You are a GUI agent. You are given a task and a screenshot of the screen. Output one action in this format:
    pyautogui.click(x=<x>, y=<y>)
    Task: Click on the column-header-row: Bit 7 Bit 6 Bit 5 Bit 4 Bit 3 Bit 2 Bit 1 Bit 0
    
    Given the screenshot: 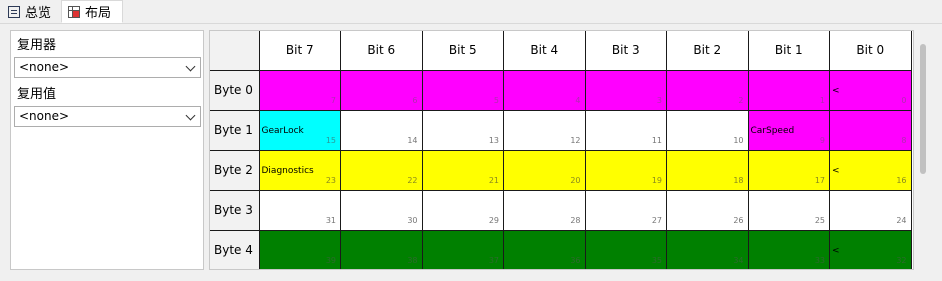 What is the action you would take?
    pyautogui.click(x=561, y=51)
    